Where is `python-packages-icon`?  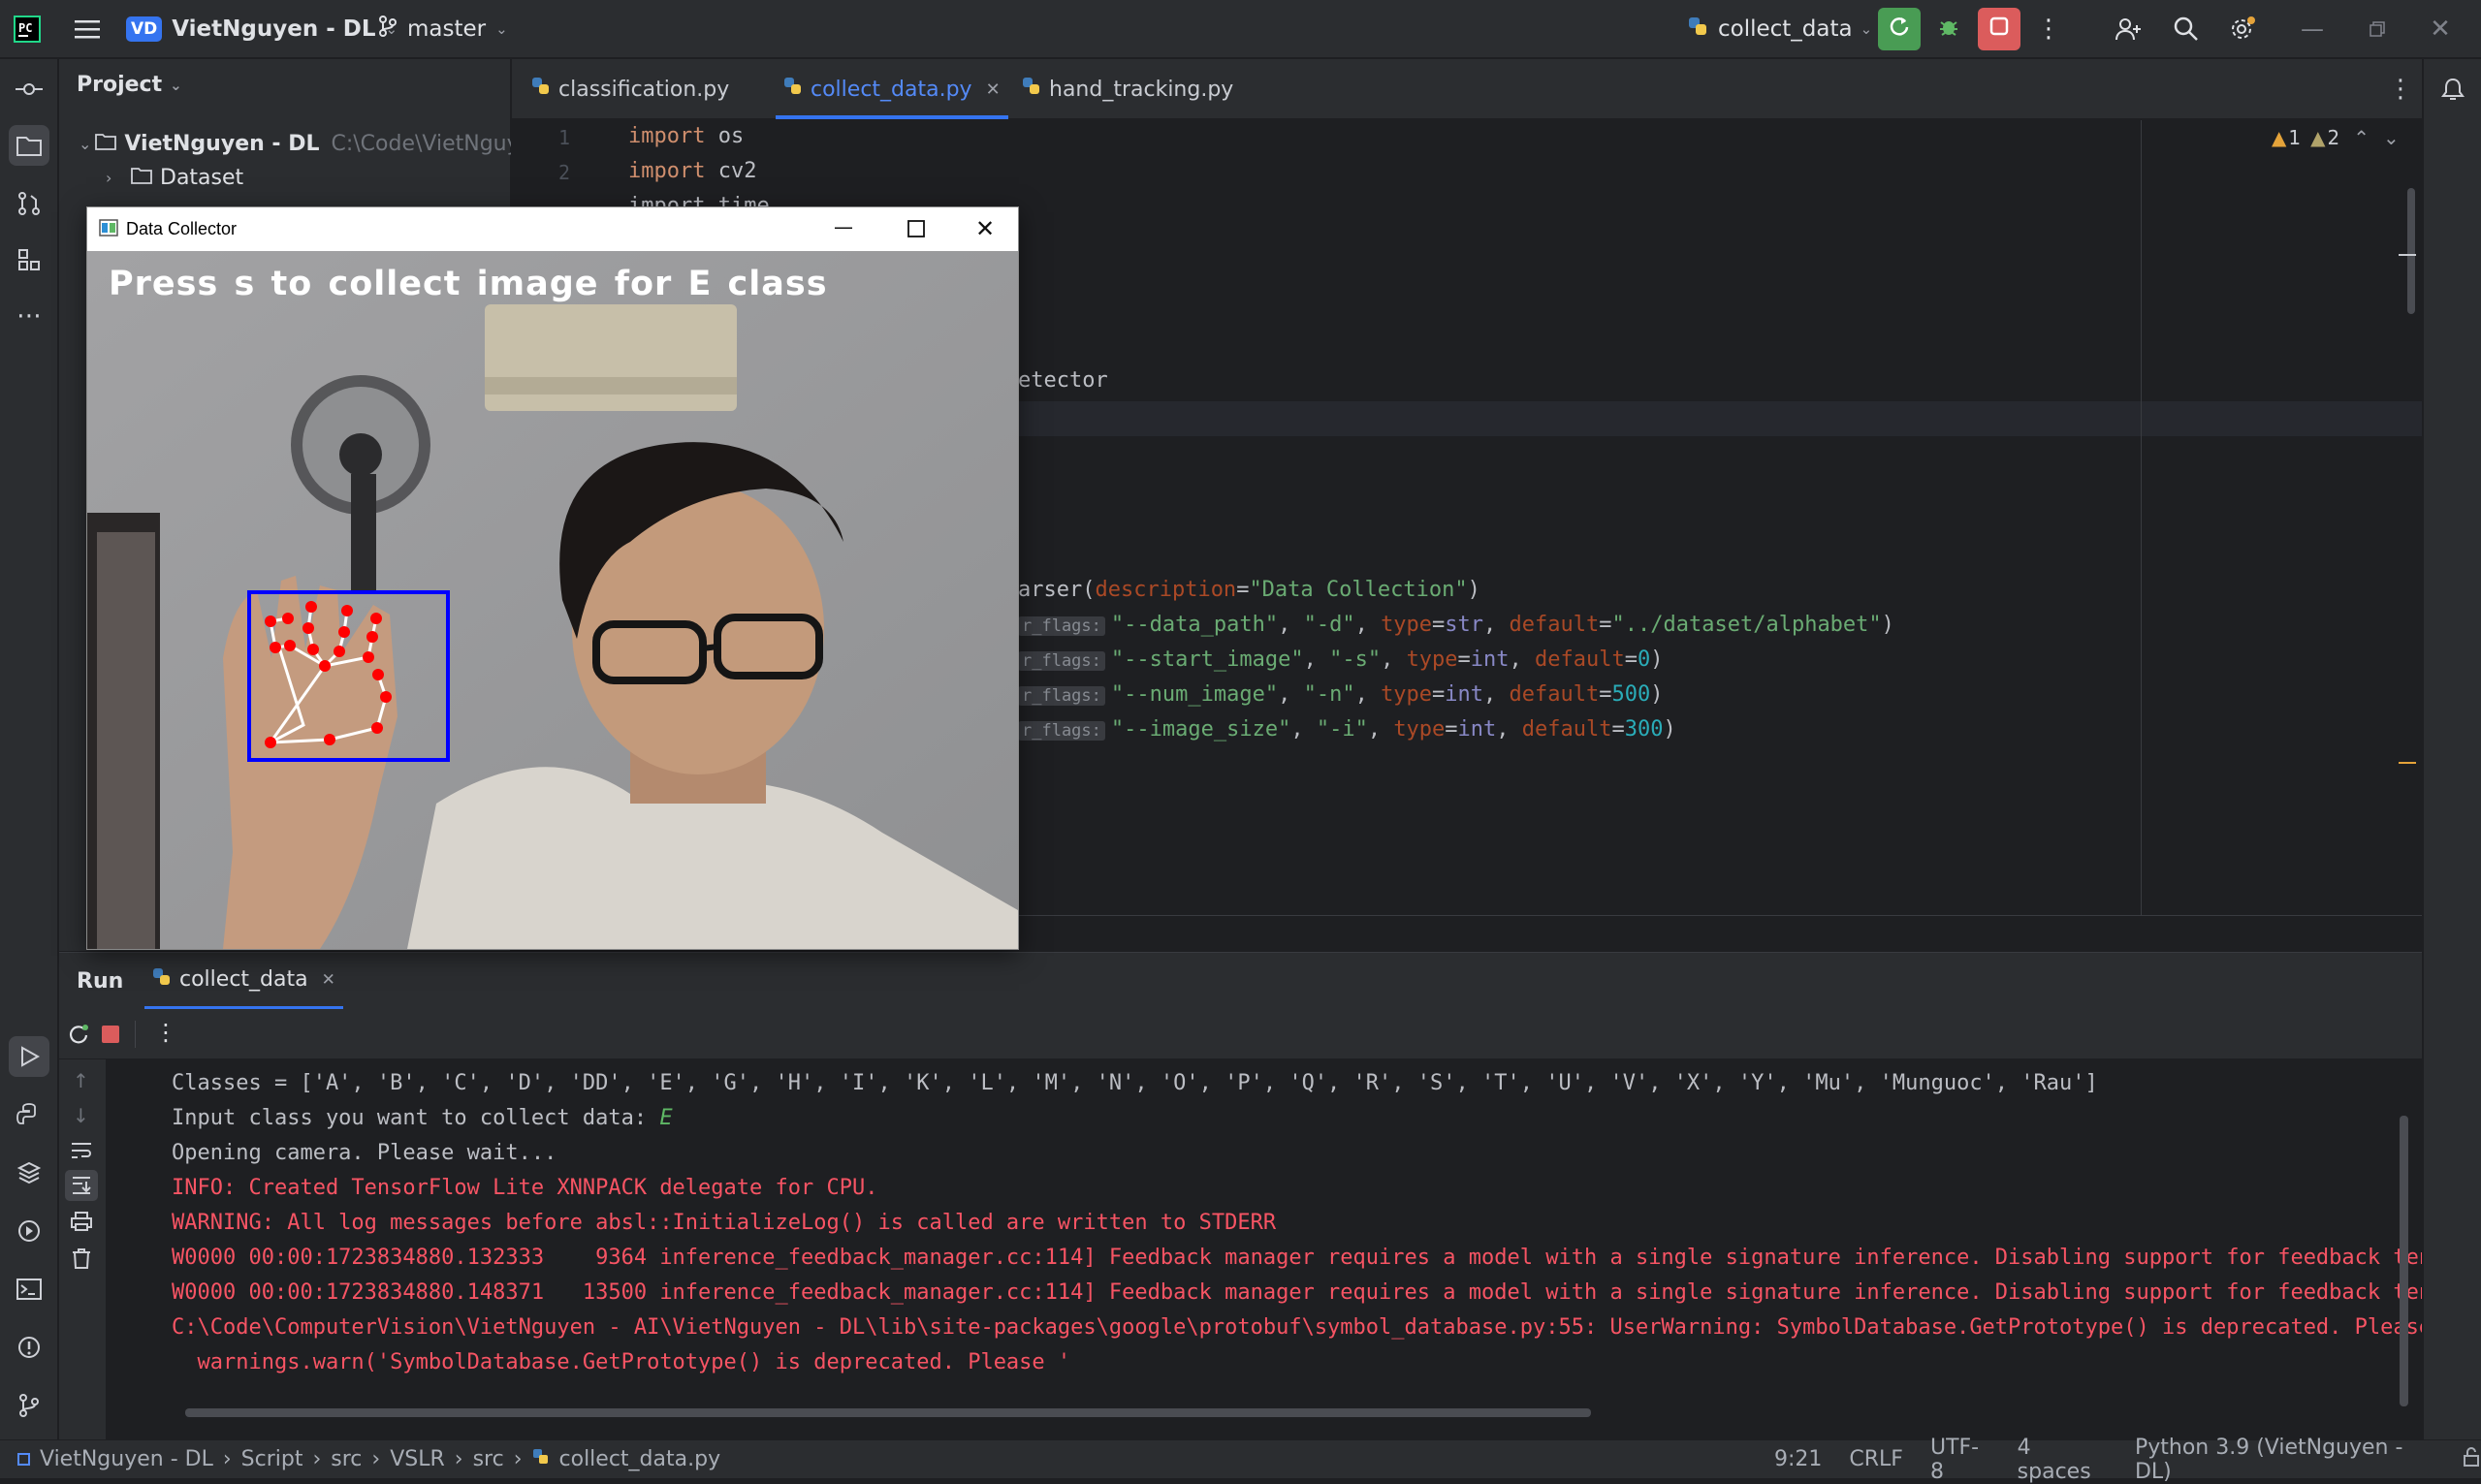 python-packages-icon is located at coordinates (29, 1172).